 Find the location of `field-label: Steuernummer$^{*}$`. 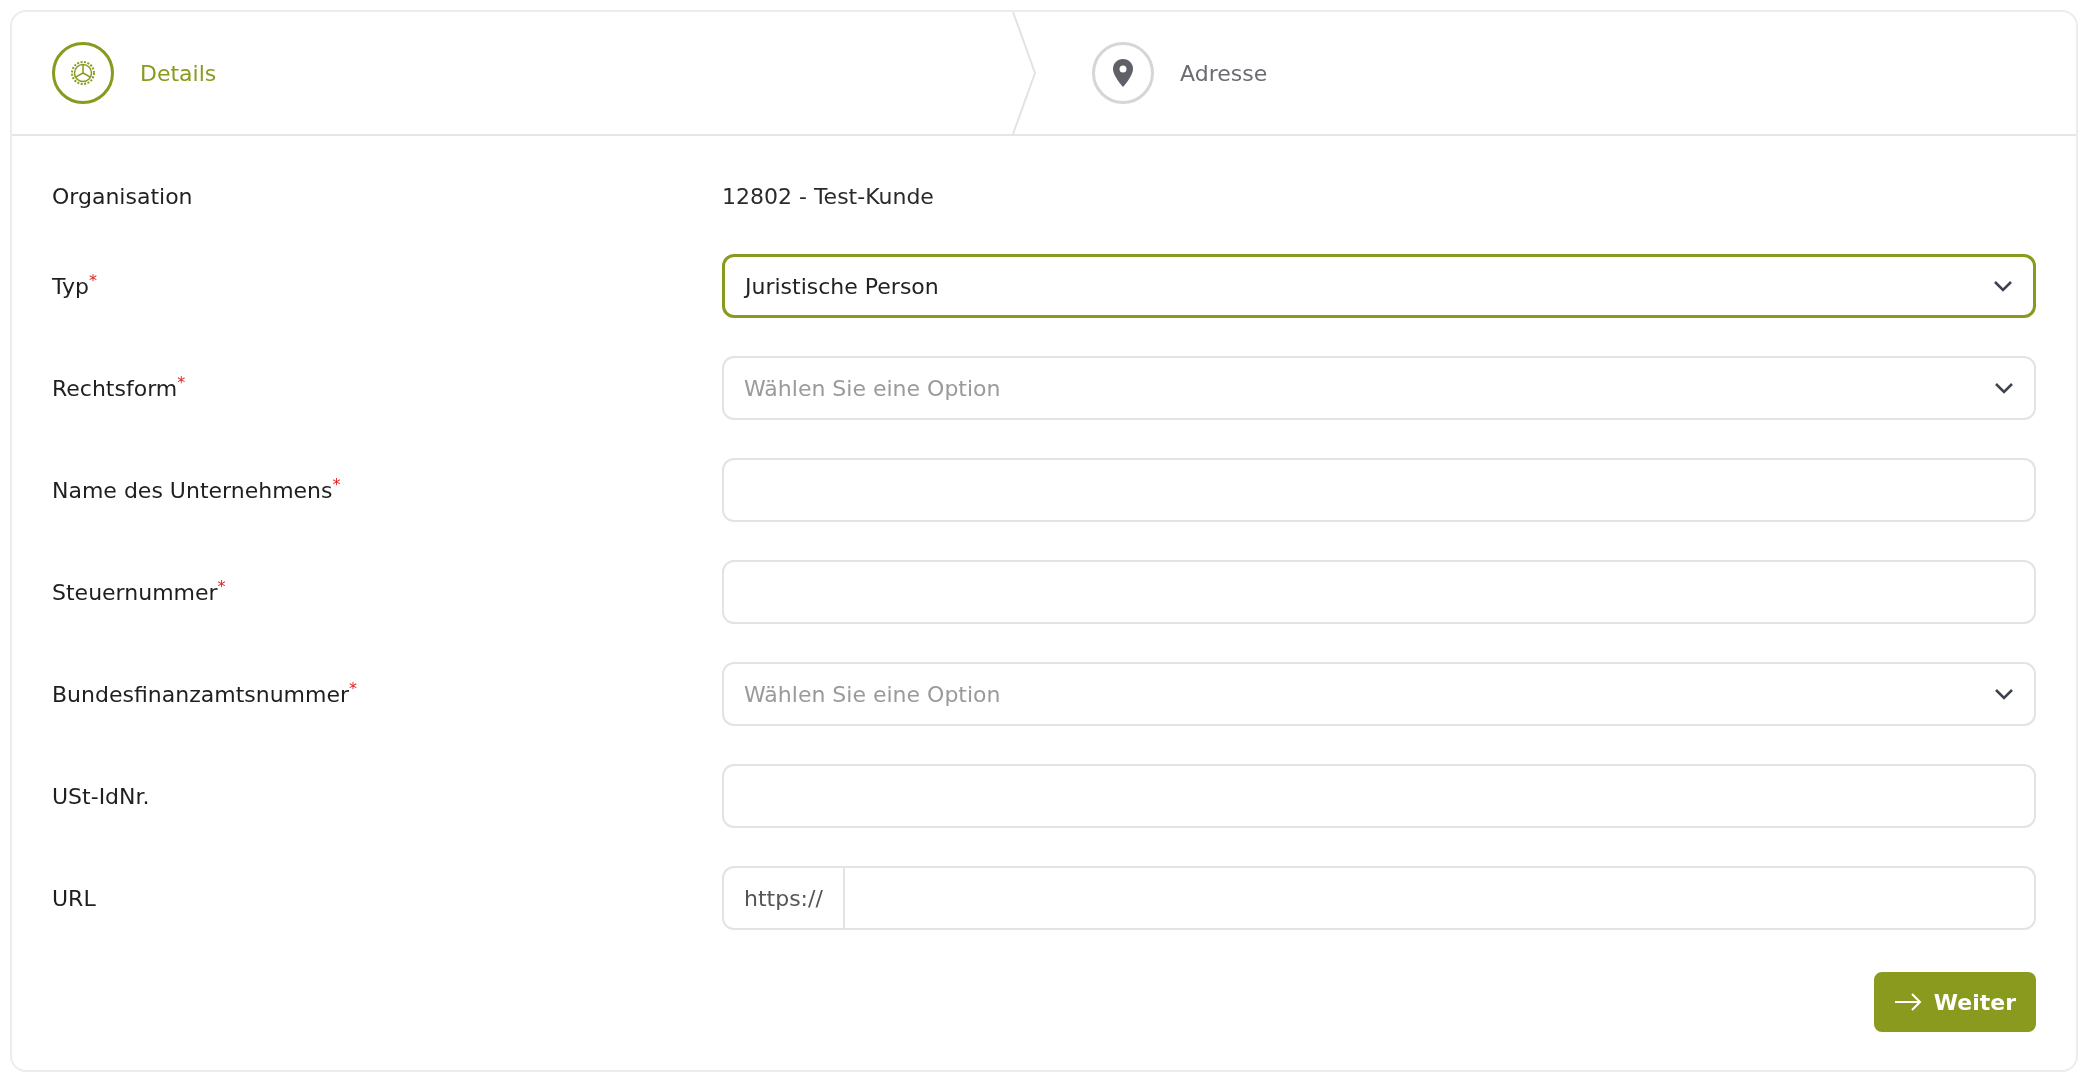

field-label: Steuernummer$^{*}$ is located at coordinates (139, 592).